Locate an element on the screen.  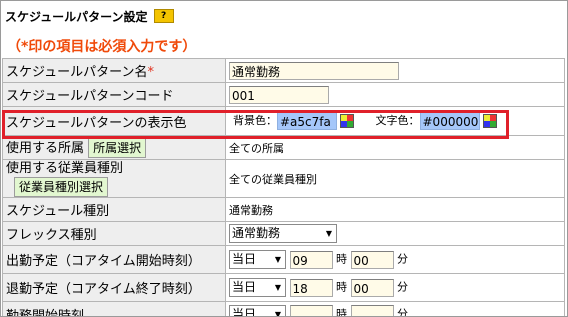
schedule-type-label: スケジュール種別 is located at coordinates (114, 209).